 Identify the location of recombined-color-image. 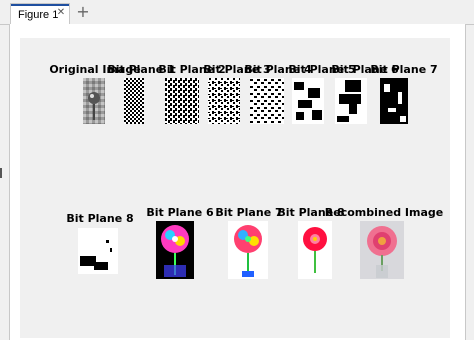
(382, 250).